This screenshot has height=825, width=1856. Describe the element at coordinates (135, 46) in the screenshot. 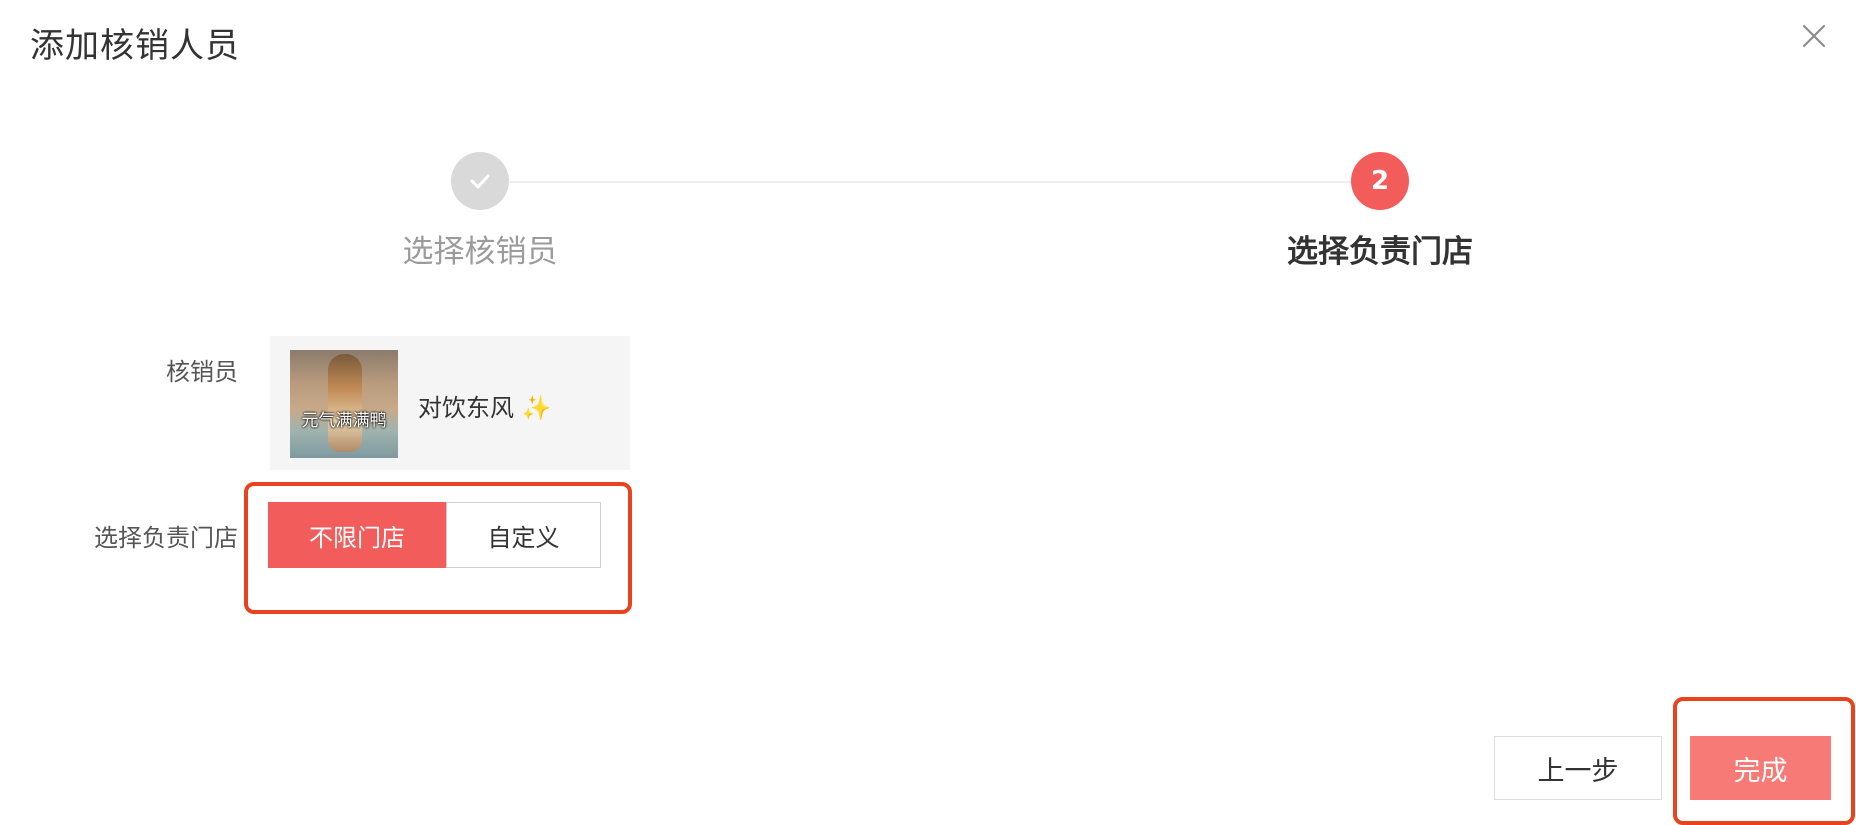

I see `dialog-title: 添加核销人员` at that location.